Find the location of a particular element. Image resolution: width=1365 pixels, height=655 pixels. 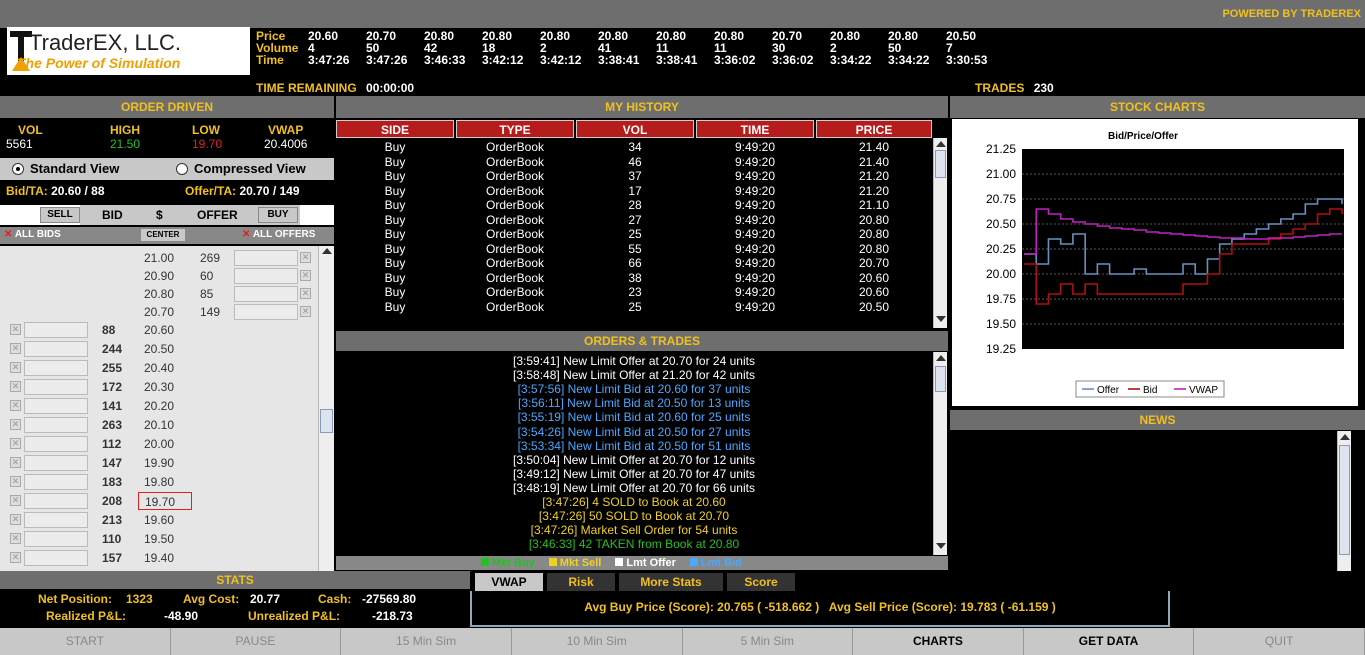

orders-trades-scrollbar is located at coordinates (940, 453).